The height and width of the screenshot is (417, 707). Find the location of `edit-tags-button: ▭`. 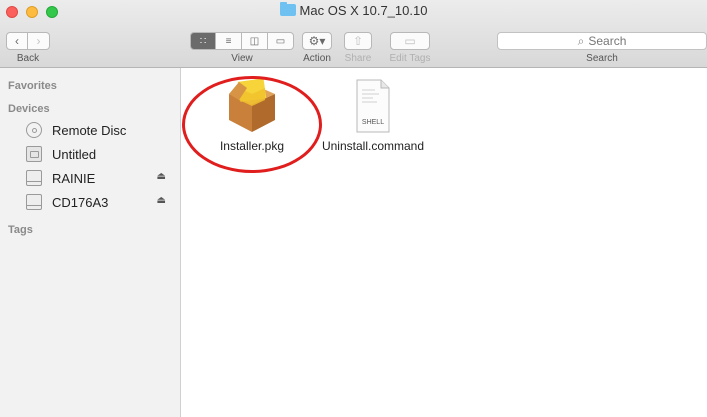

edit-tags-button: ▭ is located at coordinates (410, 41).